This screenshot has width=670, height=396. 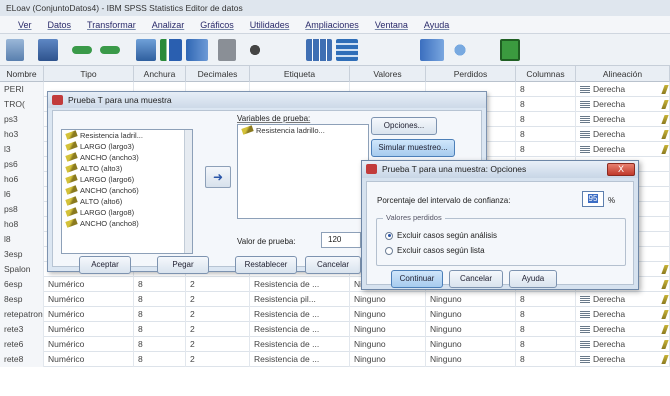 What do you see at coordinates (436, 25) in the screenshot?
I see `menu-ayuda: Ayuda` at bounding box center [436, 25].